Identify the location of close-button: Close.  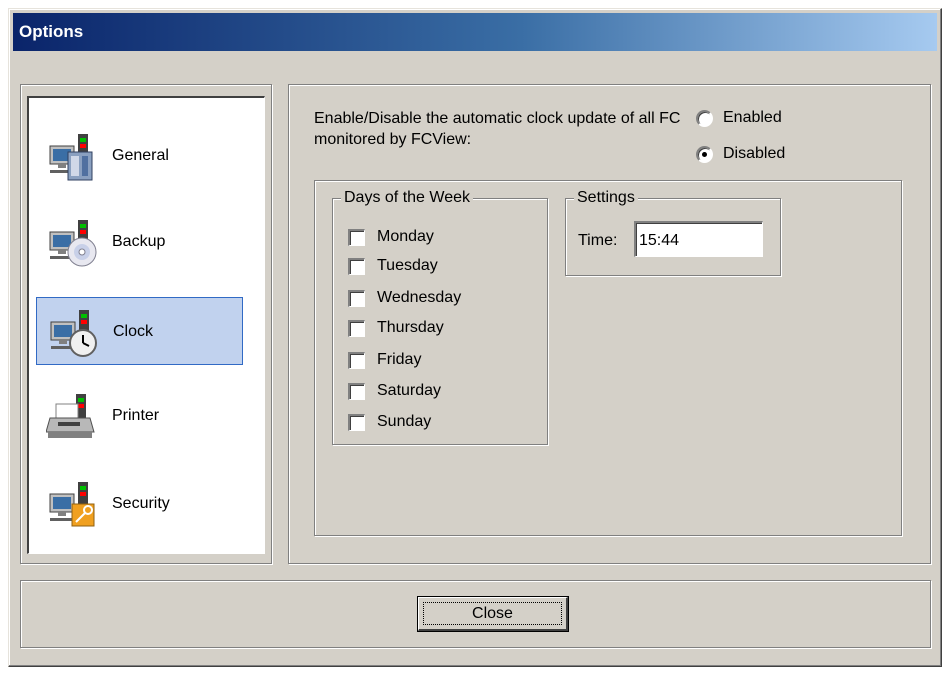
(493, 614).